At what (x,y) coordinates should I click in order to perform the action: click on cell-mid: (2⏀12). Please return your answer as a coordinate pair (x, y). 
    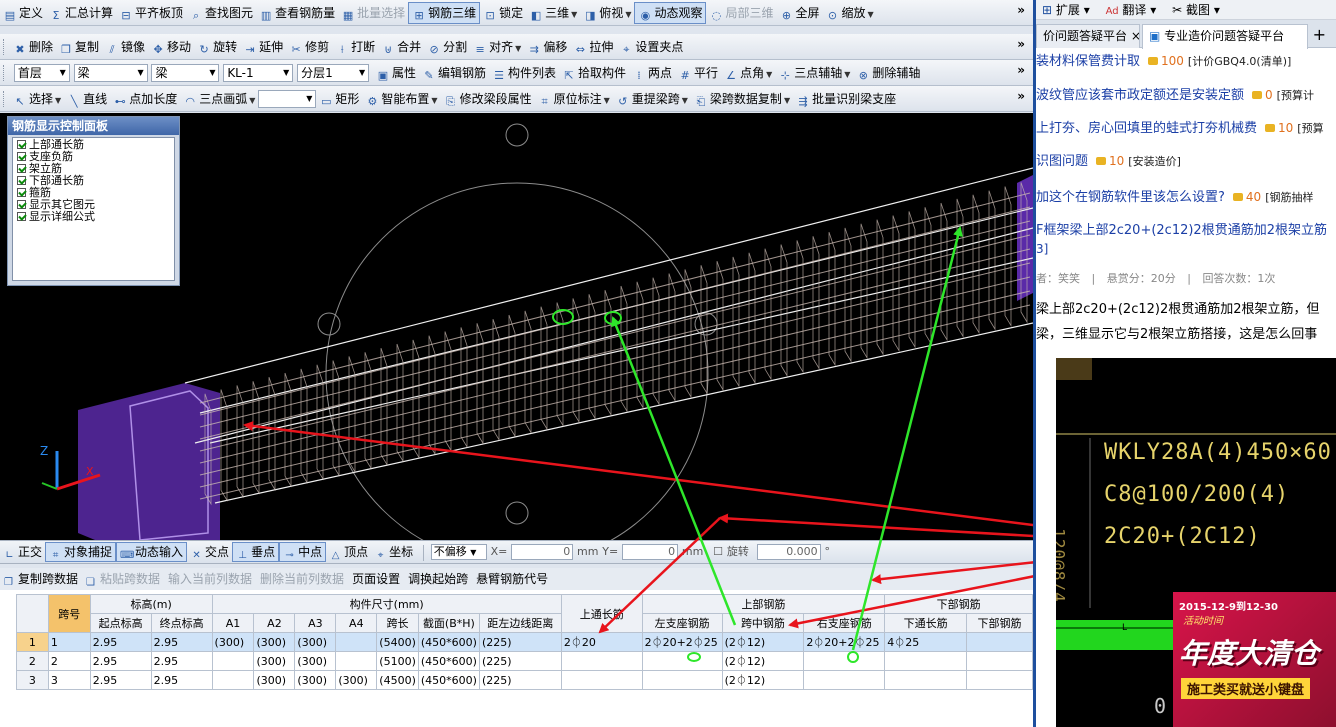
    Looking at the image, I should click on (763, 680).